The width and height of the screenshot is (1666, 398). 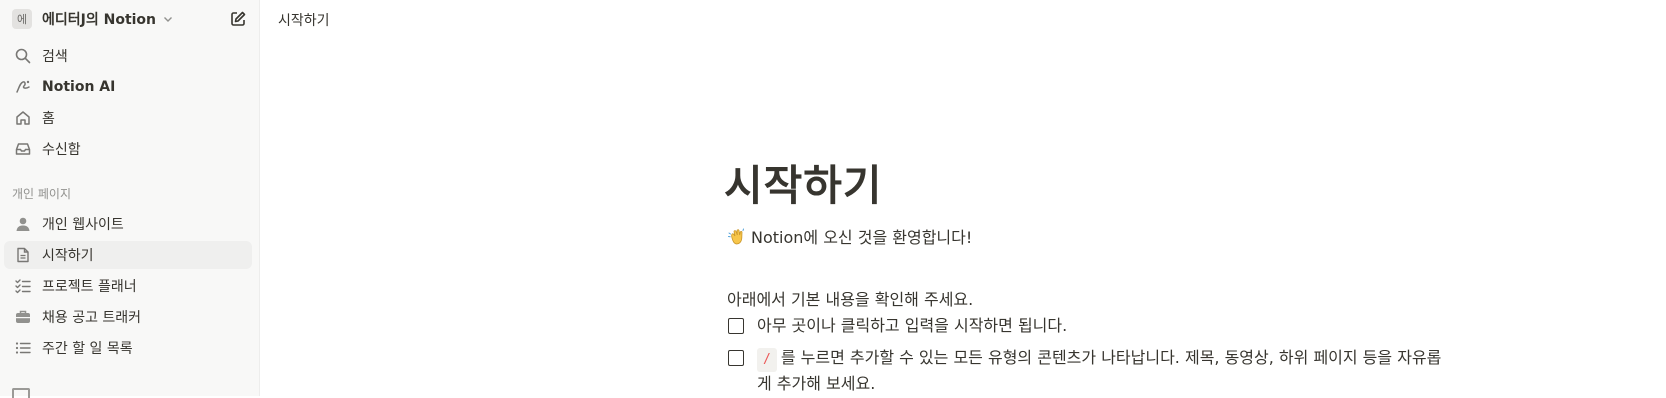 I want to click on intro-text: 아래에서 기본 내용을 확인해 주세요., so click(x=850, y=298).